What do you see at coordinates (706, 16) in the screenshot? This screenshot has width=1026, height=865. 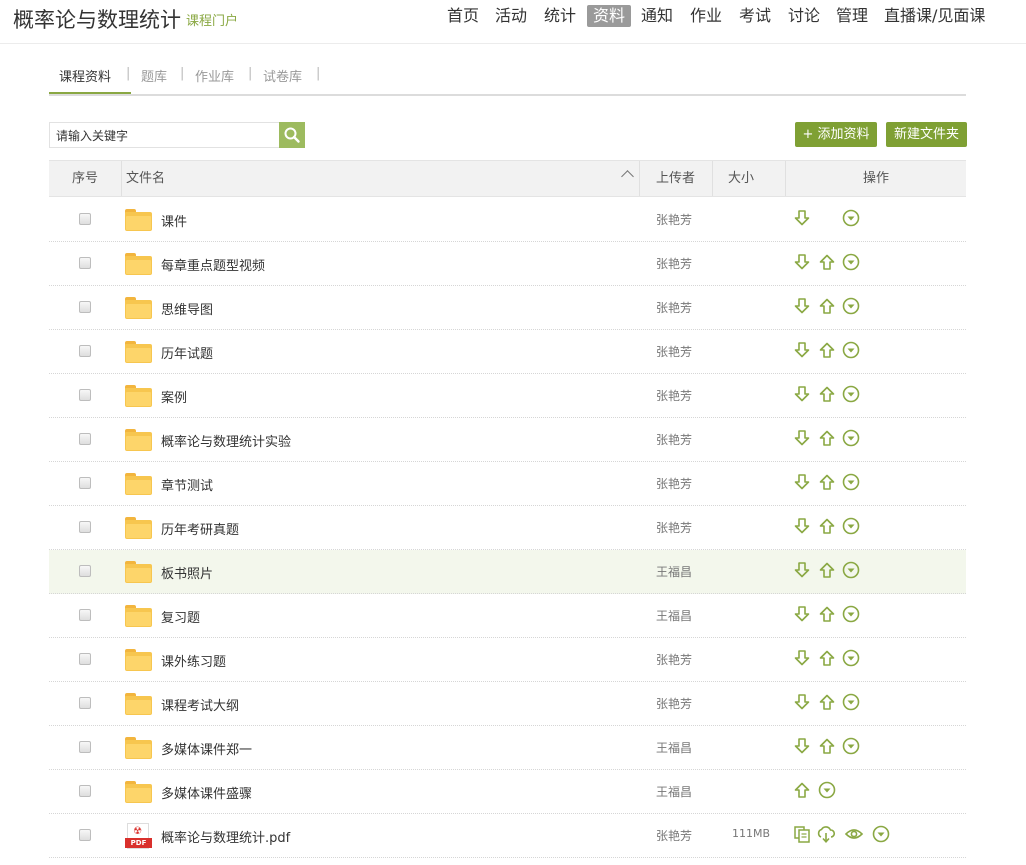 I see `nav-homework: 作业` at bounding box center [706, 16].